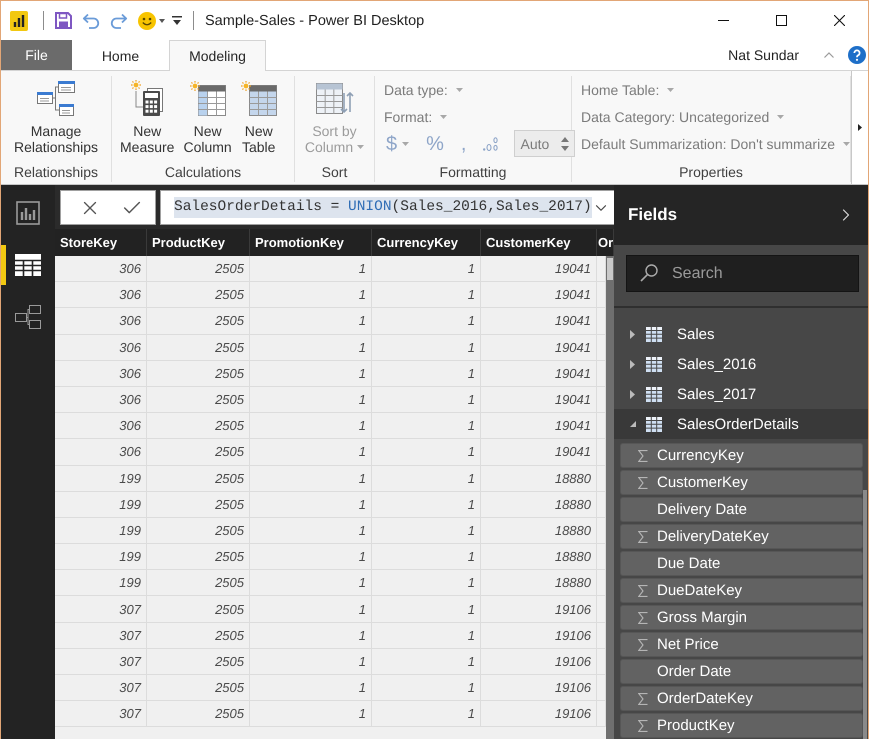  Describe the element at coordinates (741, 698) in the screenshot. I see `field-list-item: OrderDateKey` at that location.